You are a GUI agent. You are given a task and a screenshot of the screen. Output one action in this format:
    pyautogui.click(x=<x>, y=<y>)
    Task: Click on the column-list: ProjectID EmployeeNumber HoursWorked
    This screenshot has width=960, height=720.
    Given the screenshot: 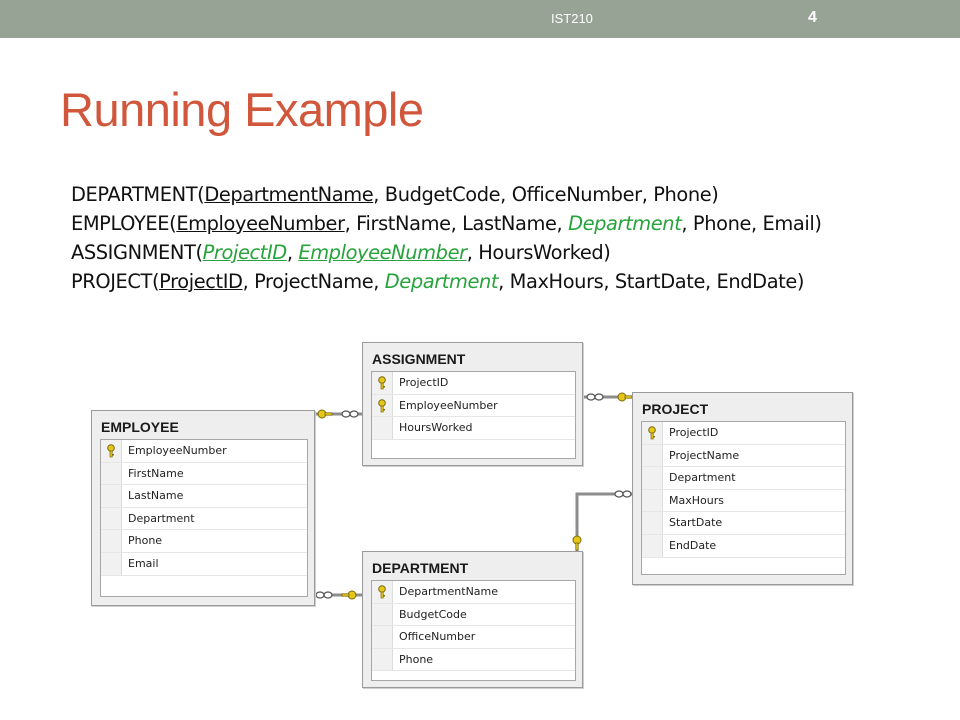 What is the action you would take?
    pyautogui.click(x=473, y=415)
    